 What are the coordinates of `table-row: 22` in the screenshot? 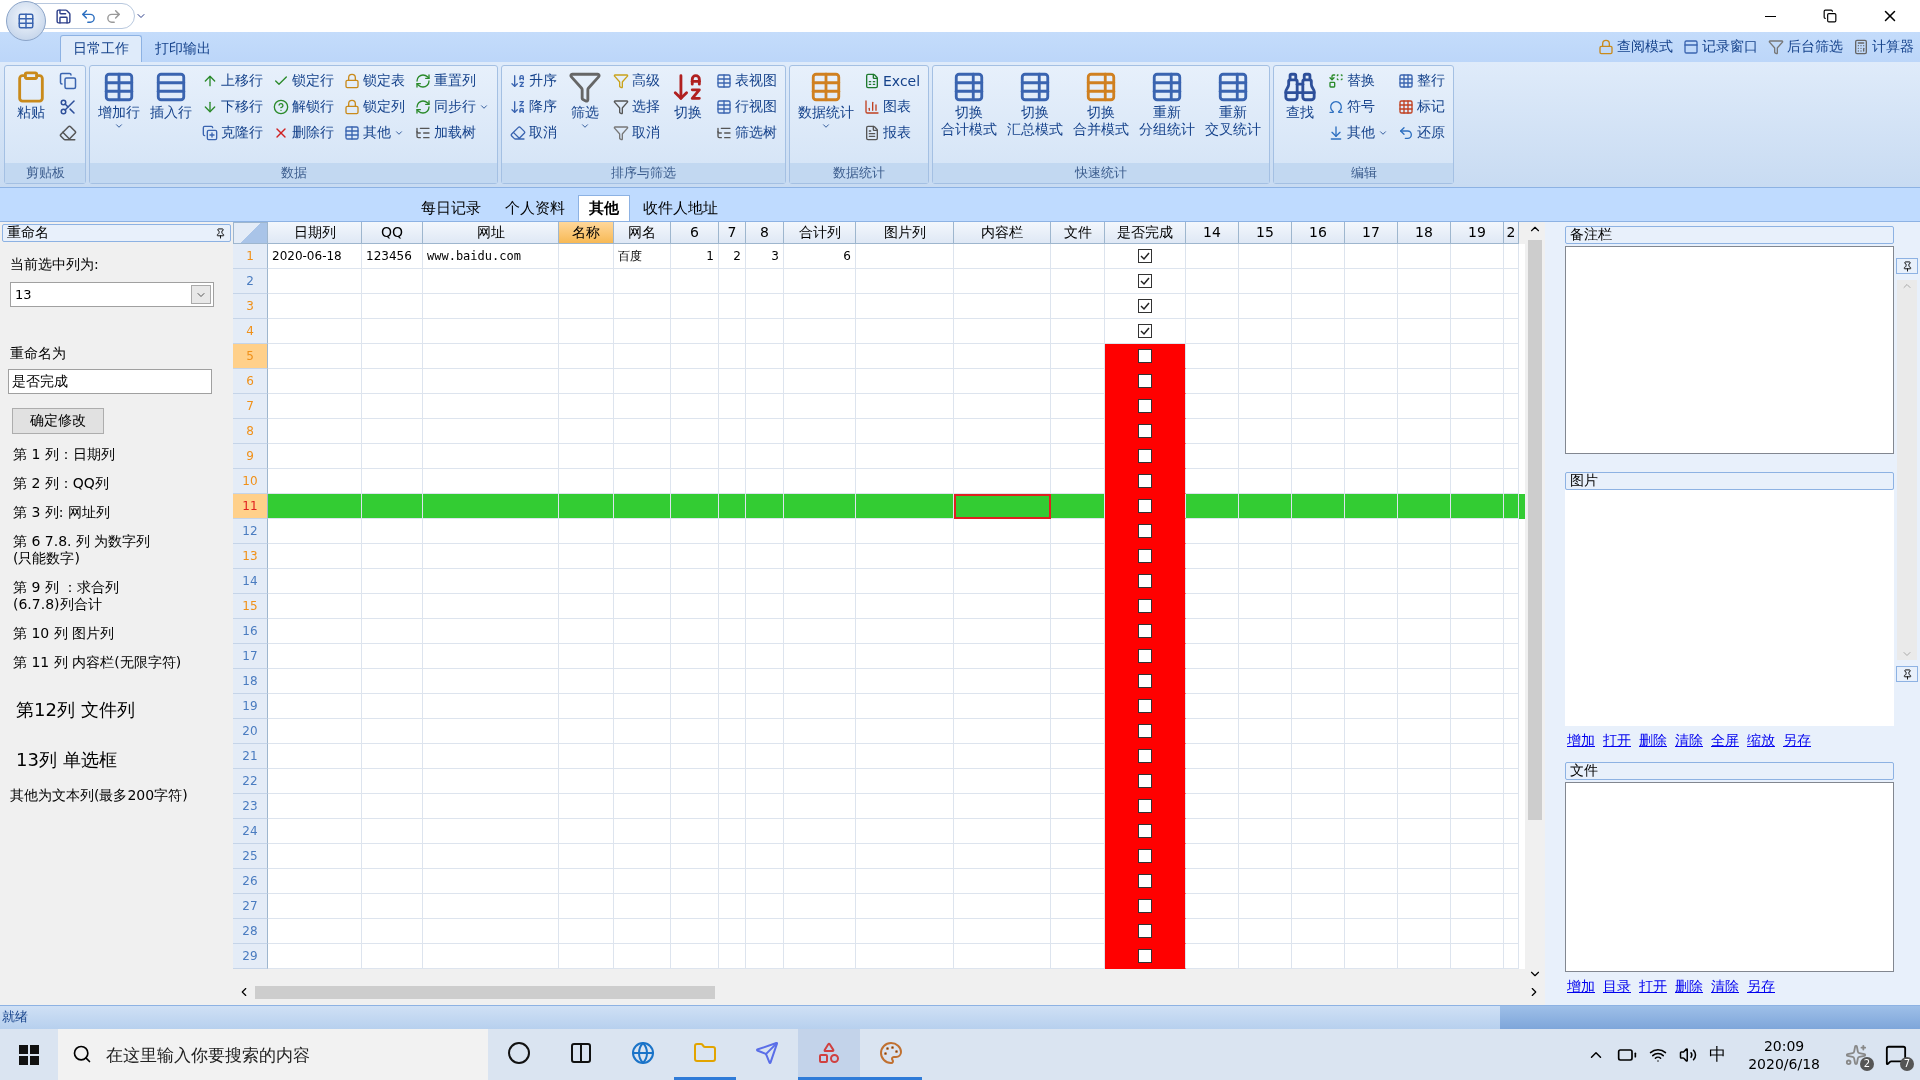 It's located at (879, 781).